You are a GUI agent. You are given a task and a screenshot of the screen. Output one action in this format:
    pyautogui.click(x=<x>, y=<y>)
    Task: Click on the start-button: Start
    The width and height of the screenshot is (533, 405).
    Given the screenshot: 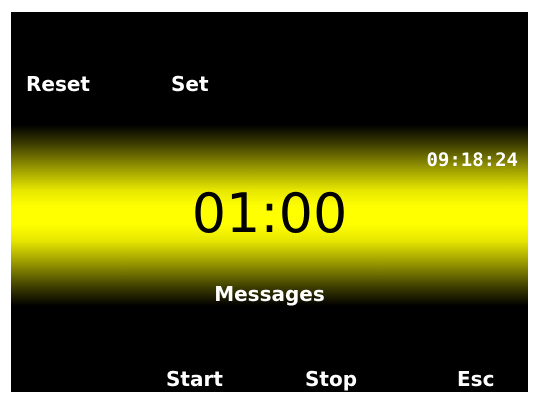 What is the action you would take?
    pyautogui.click(x=194, y=379)
    